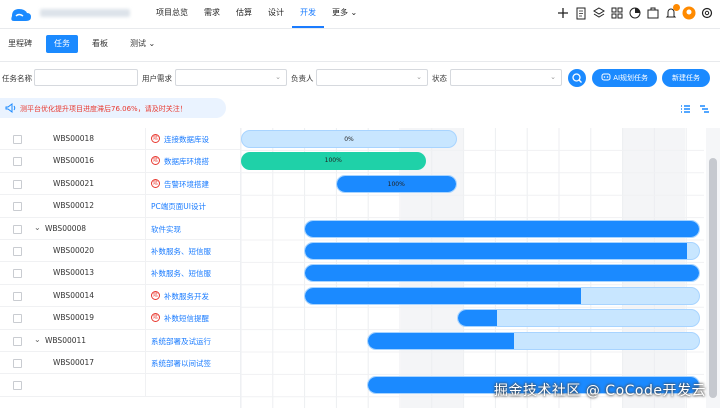 Image resolution: width=720 pixels, height=408 pixels. I want to click on project-name-blurred, so click(85, 13).